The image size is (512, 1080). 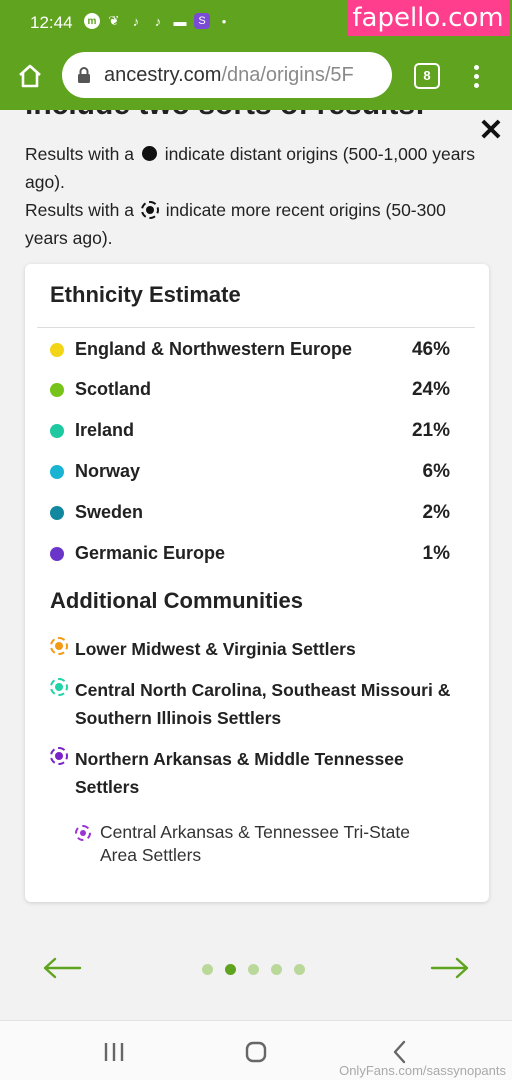 I want to click on dashed-ring-icon, so click(x=149, y=210).